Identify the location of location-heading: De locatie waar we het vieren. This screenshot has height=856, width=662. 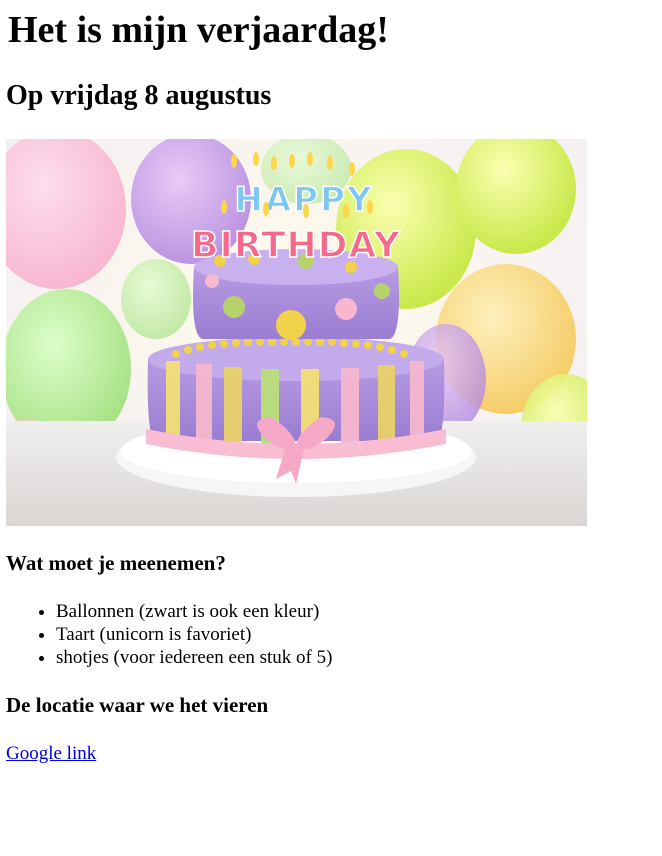
(137, 705).